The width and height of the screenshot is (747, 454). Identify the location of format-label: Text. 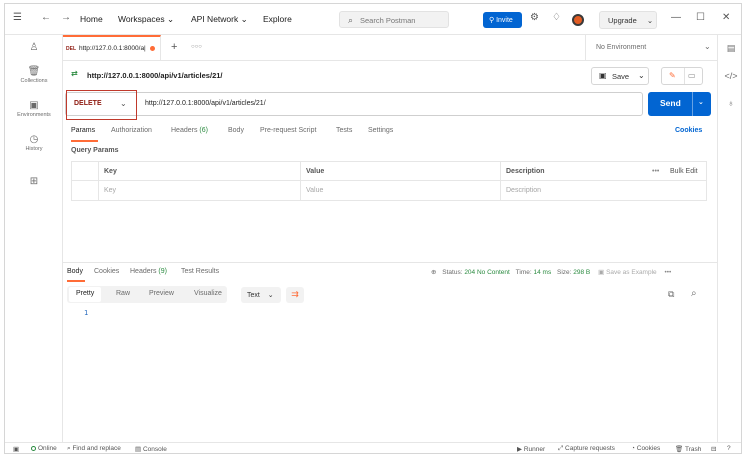
(253, 295).